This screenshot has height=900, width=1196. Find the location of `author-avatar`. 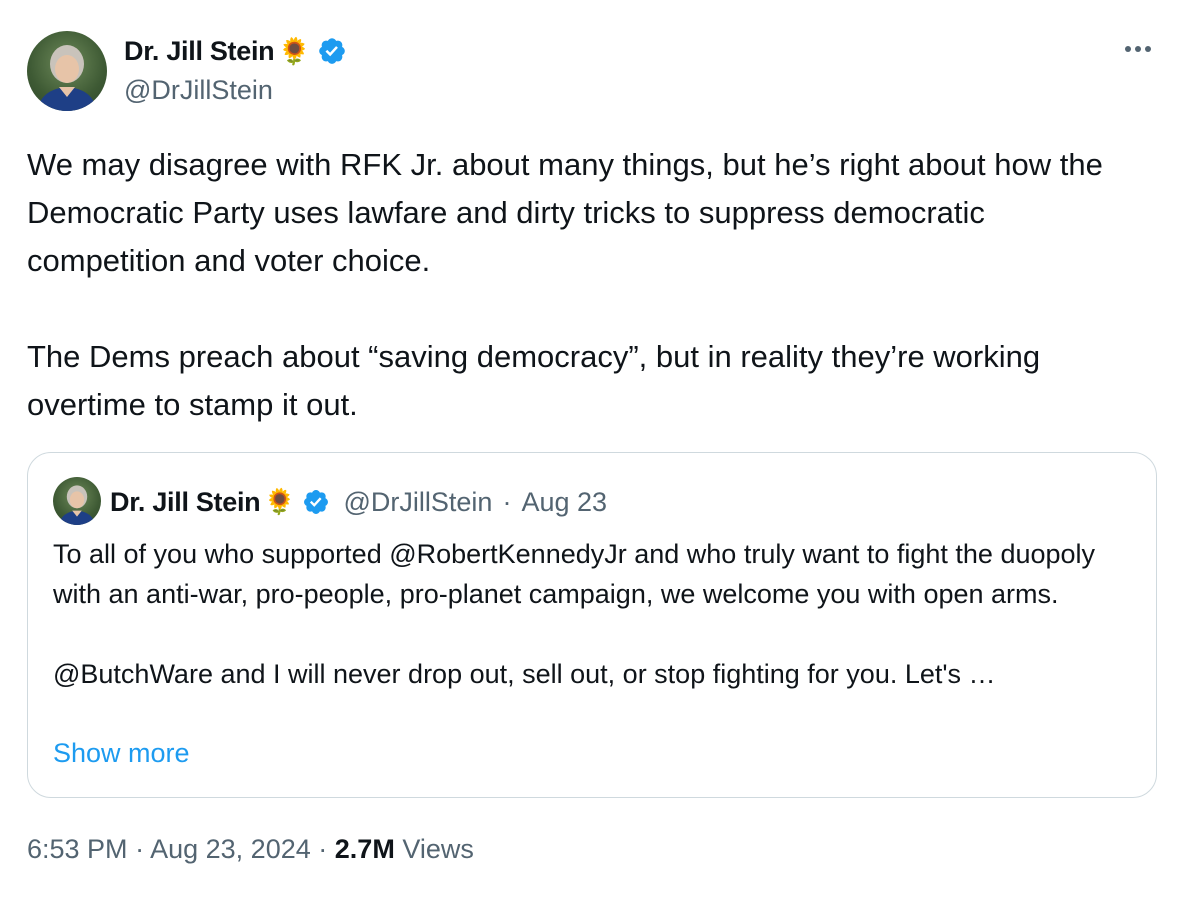

author-avatar is located at coordinates (67, 71).